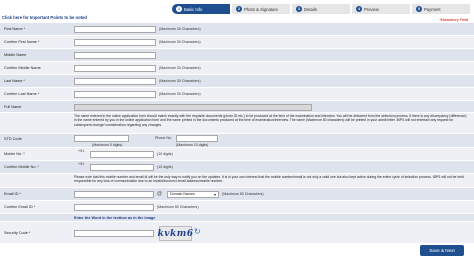 This screenshot has height=260, width=474. I want to click on row-middle-name: Middle Name, so click(237, 55).